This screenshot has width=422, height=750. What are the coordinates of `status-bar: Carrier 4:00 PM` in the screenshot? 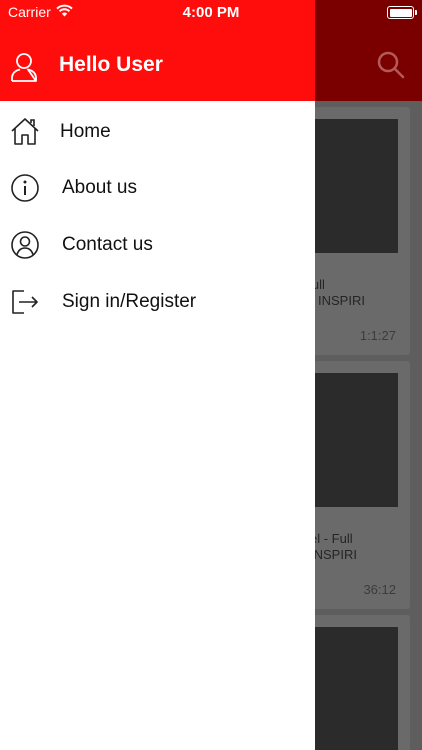 It's located at (211, 12).